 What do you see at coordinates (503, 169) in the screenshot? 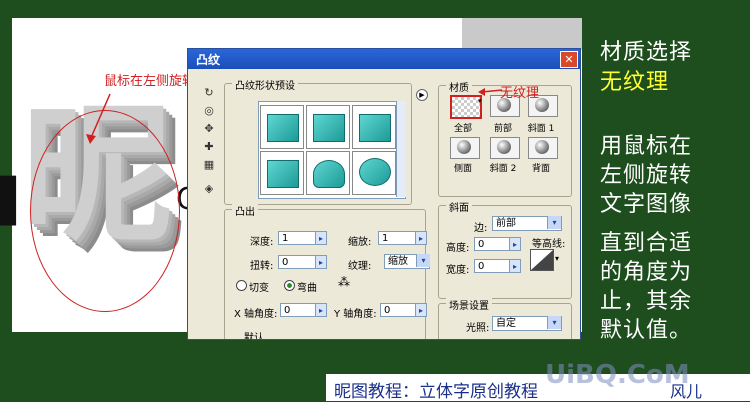
I see `material-bevel2-label: 斜面 2` at bounding box center [503, 169].